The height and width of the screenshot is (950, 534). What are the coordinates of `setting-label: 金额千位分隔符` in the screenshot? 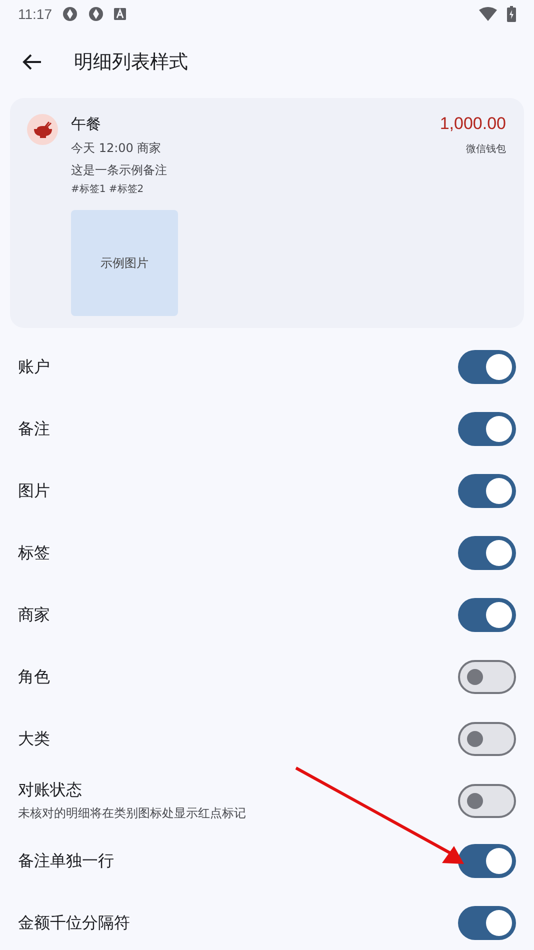 It's located at (74, 923).